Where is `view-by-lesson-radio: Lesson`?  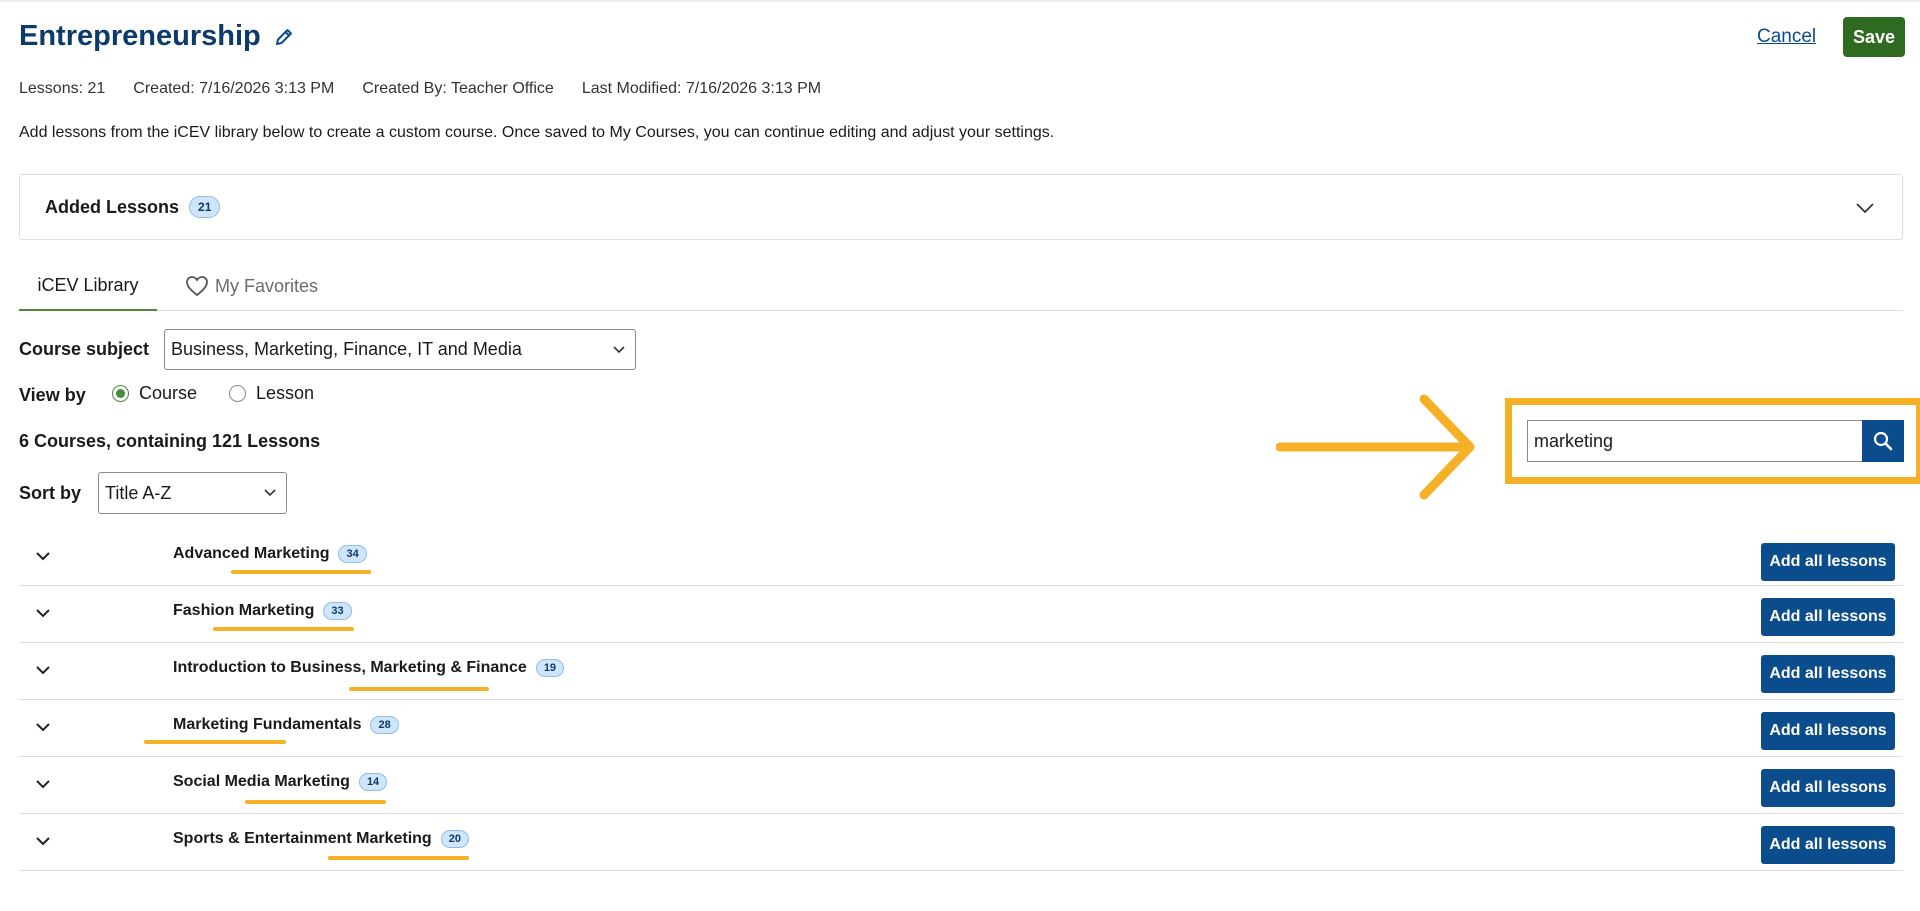
view-by-lesson-radio: Lesson is located at coordinates (271, 393).